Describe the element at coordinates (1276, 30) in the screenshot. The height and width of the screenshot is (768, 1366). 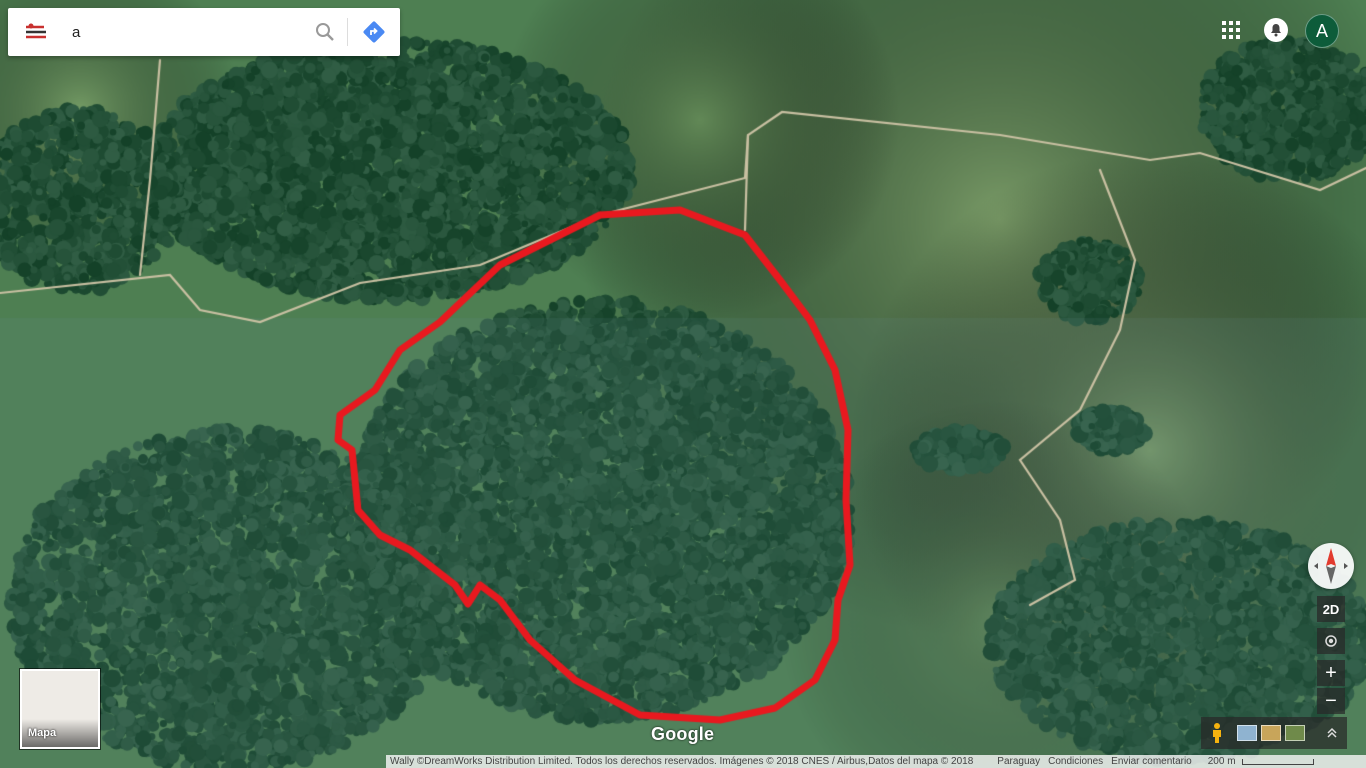
I see `notifications-icon` at that location.